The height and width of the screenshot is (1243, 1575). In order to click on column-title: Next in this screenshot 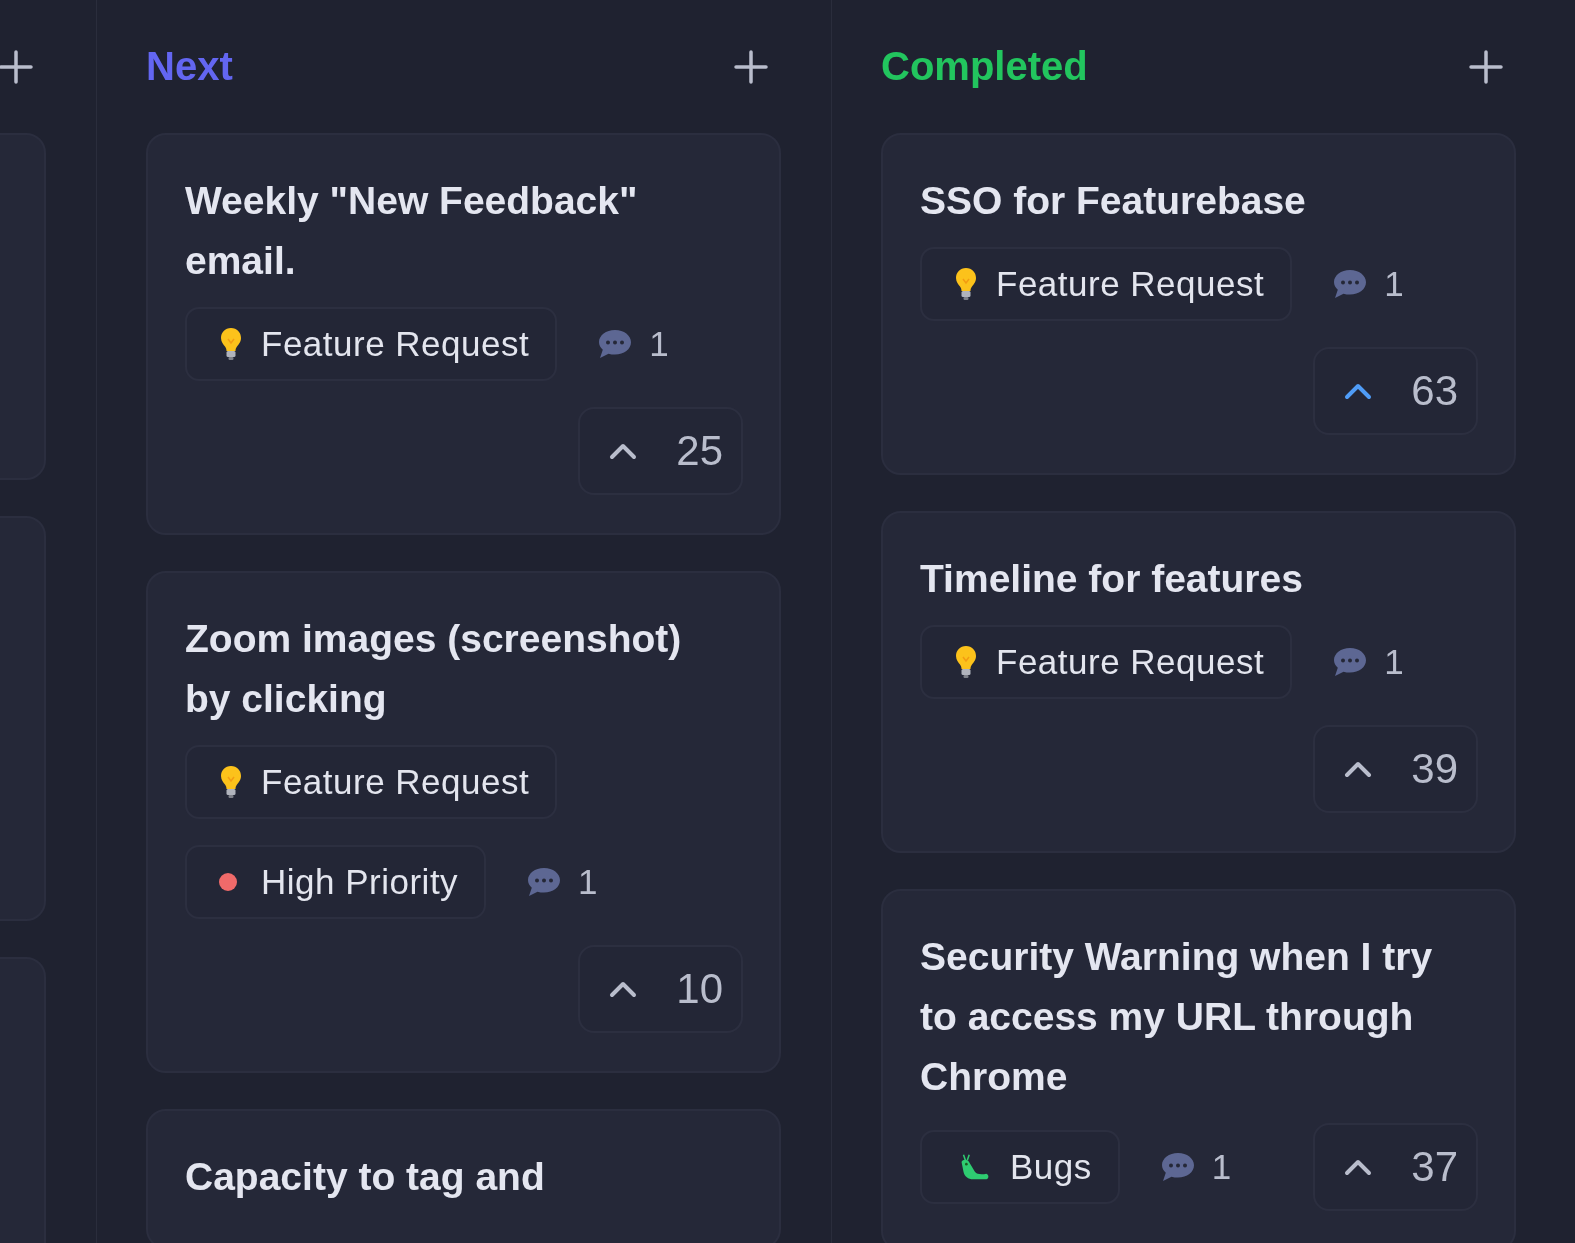, I will do `click(189, 66)`.